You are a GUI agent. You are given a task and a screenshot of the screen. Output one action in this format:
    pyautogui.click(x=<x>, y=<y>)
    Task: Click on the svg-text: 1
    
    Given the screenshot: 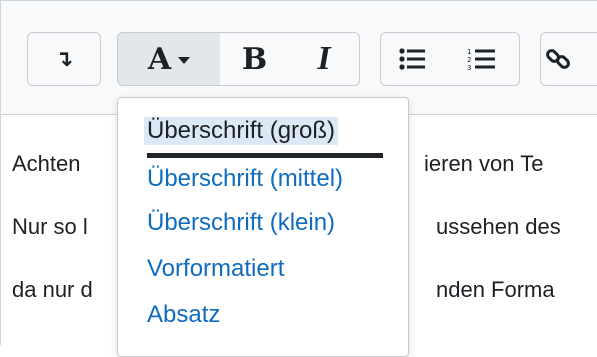 What is the action you would take?
    pyautogui.click(x=469, y=52)
    